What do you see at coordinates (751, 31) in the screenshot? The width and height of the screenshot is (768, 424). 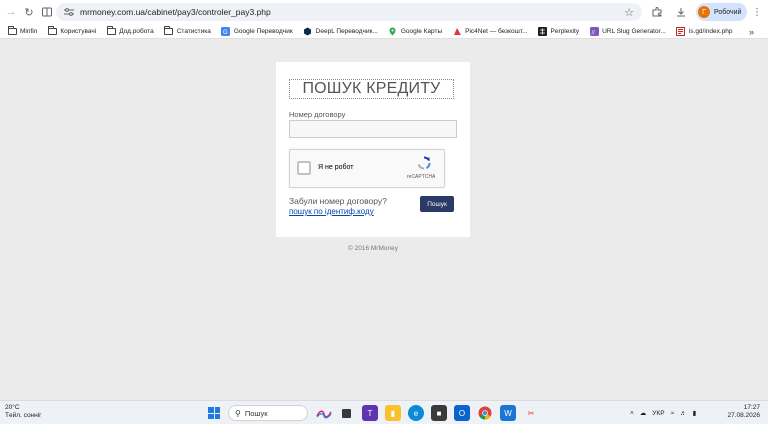 I see `more-bookmarks-icon: »` at bounding box center [751, 31].